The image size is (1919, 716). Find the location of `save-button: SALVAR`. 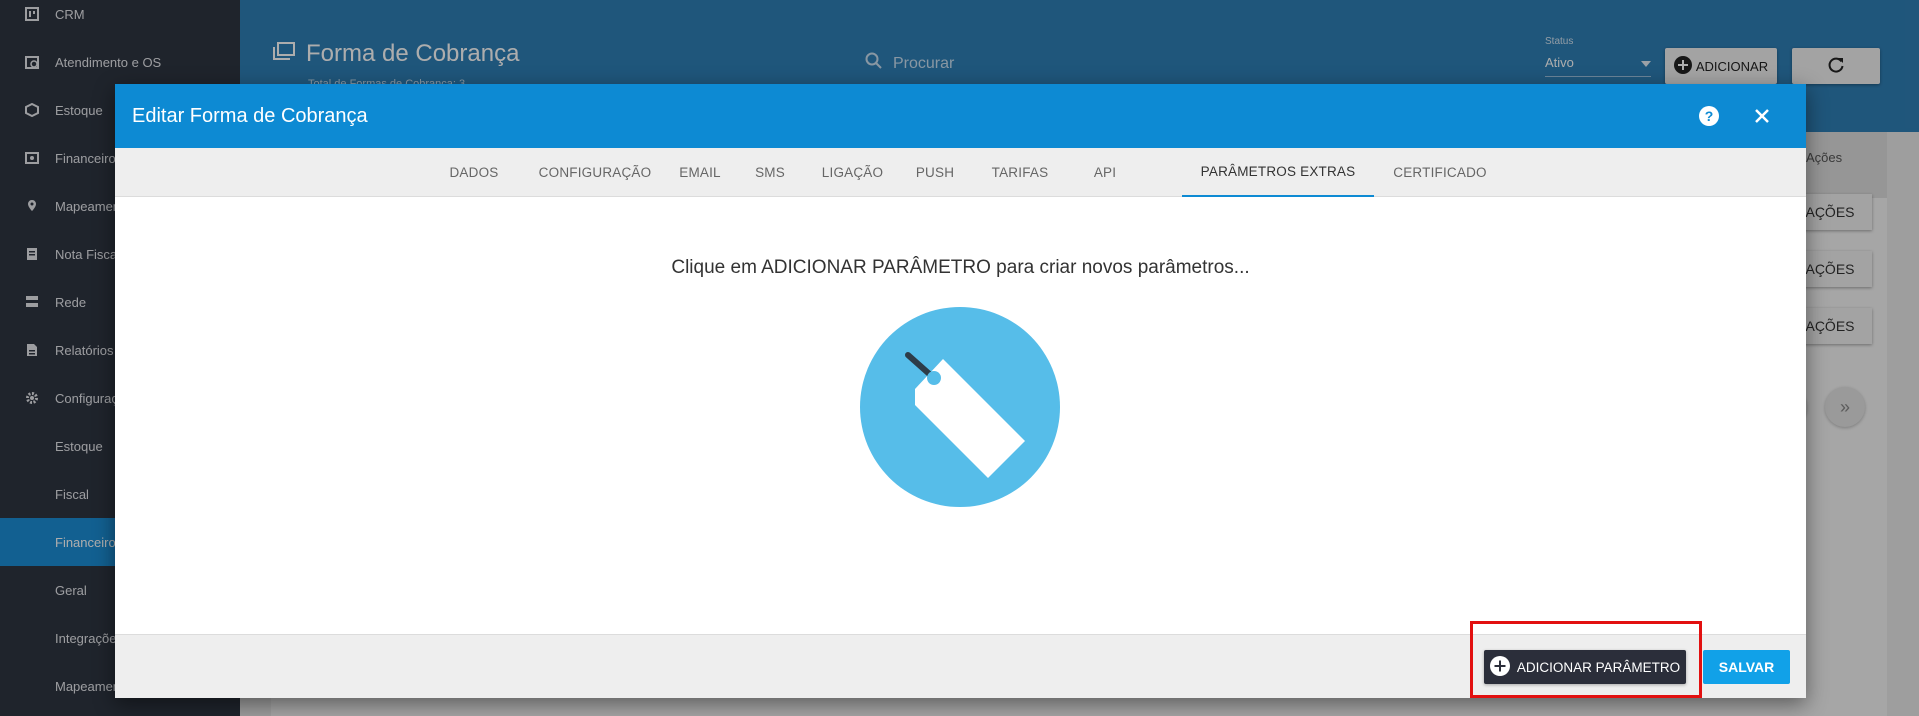

save-button: SALVAR is located at coordinates (1746, 667).